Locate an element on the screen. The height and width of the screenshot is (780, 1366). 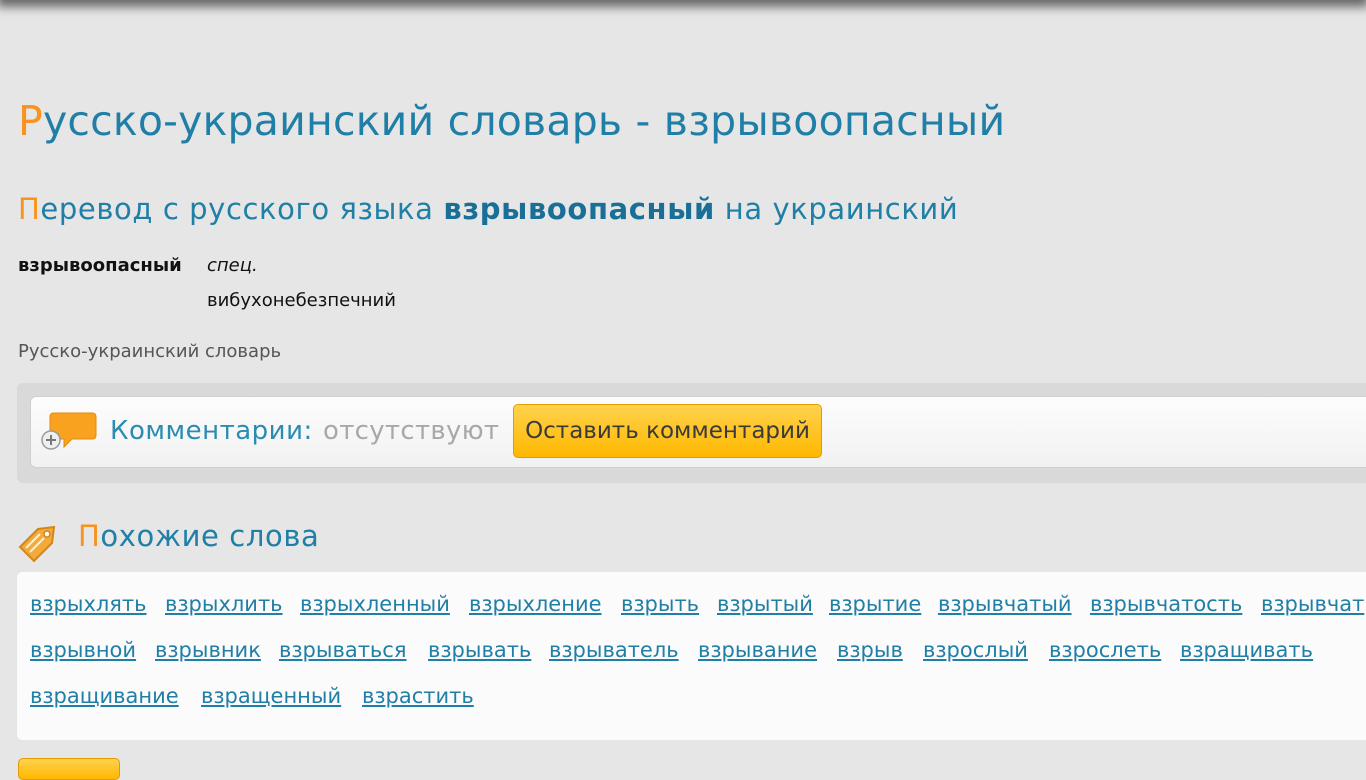
similar-word-link: взрывать is located at coordinates (479, 650).